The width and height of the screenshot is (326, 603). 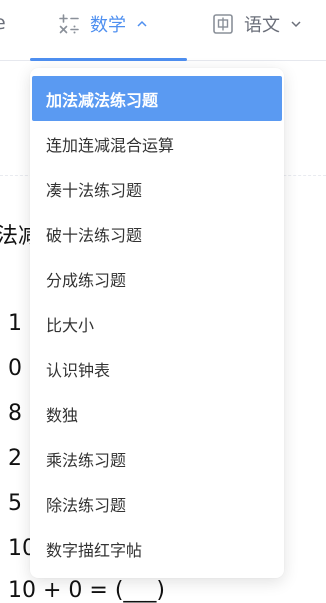 What do you see at coordinates (86, 460) in the screenshot?
I see `menu-item-label: 乘法练习题` at bounding box center [86, 460].